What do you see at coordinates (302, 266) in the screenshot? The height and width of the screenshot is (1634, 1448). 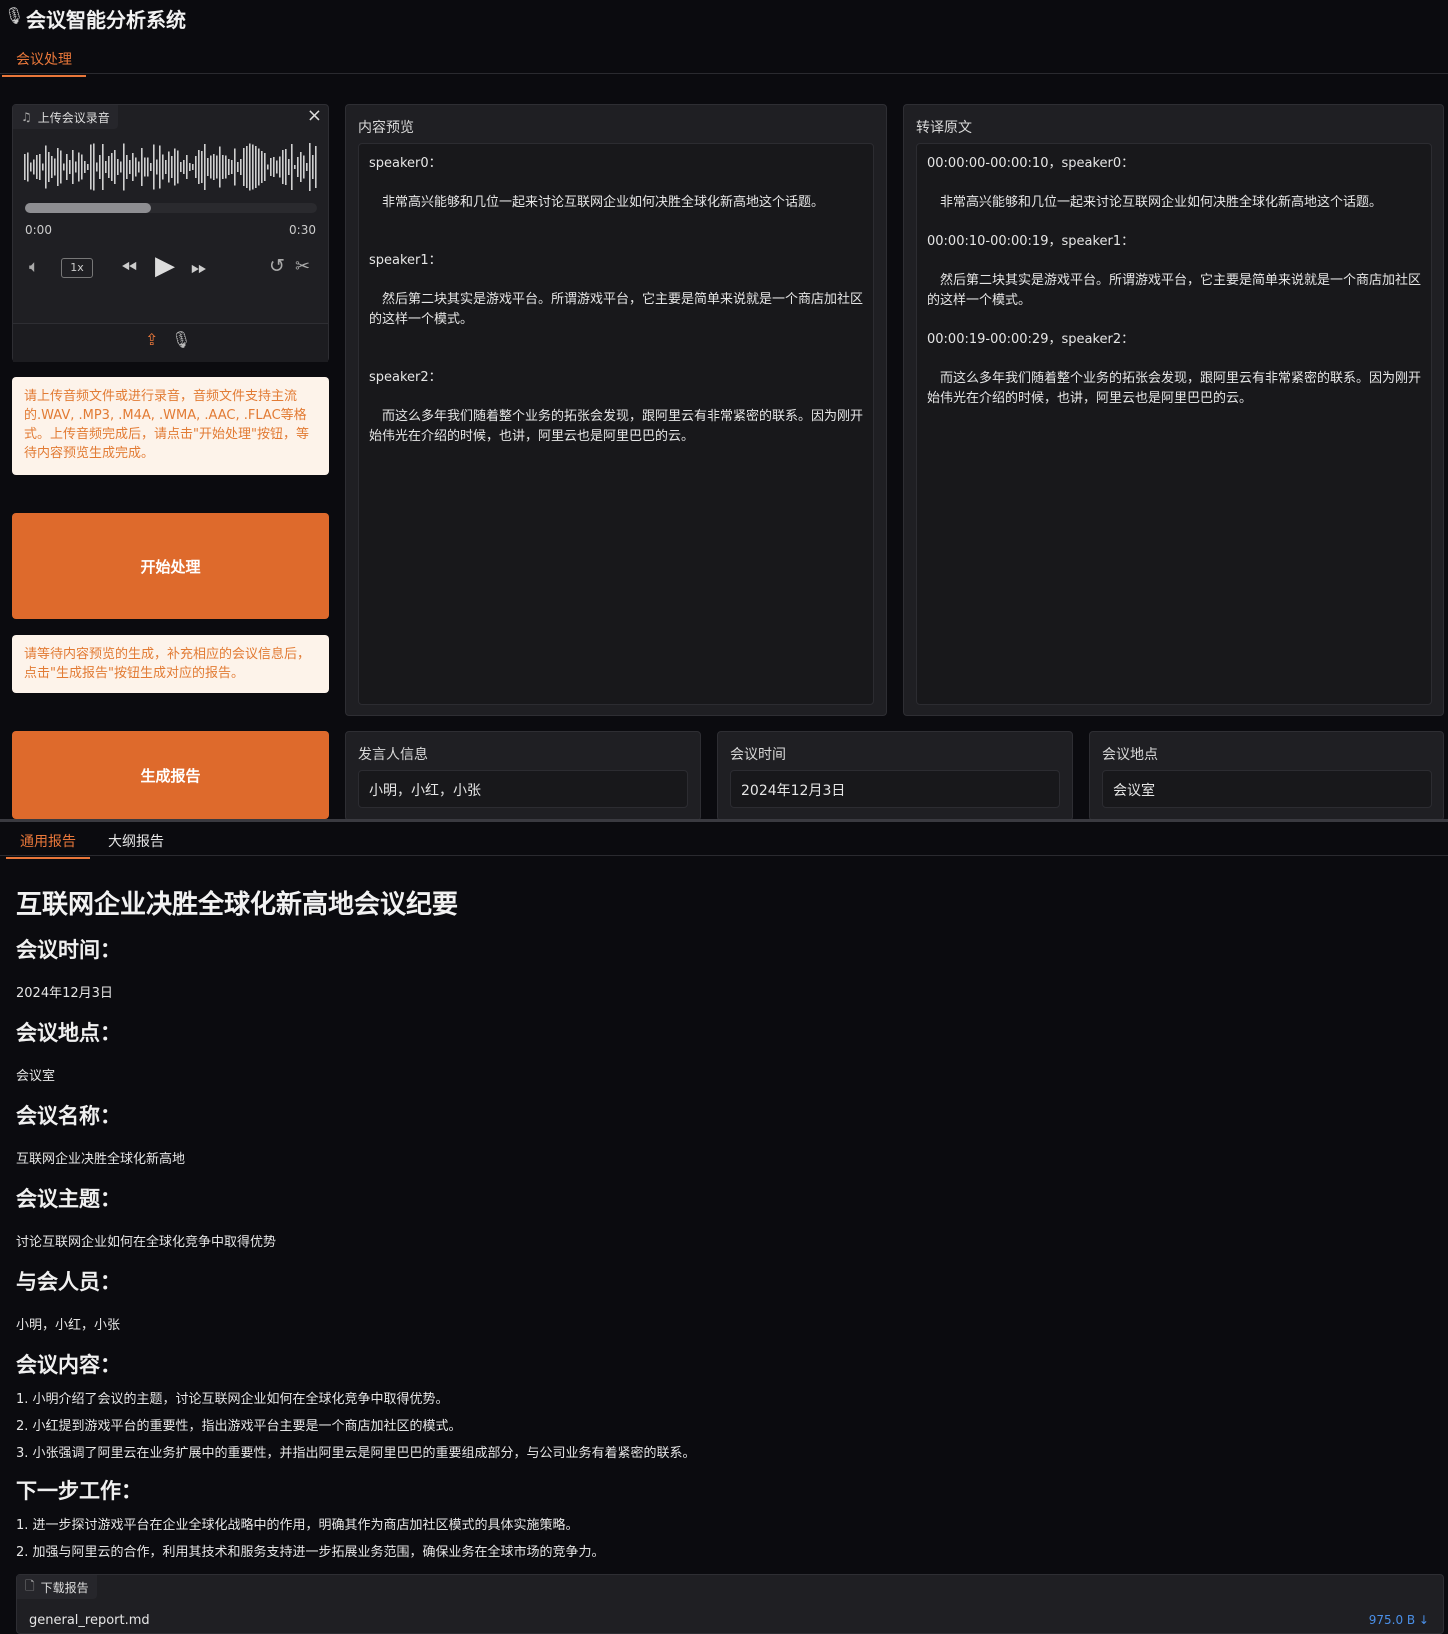 I see `scissors-icon: ✂︎` at bounding box center [302, 266].